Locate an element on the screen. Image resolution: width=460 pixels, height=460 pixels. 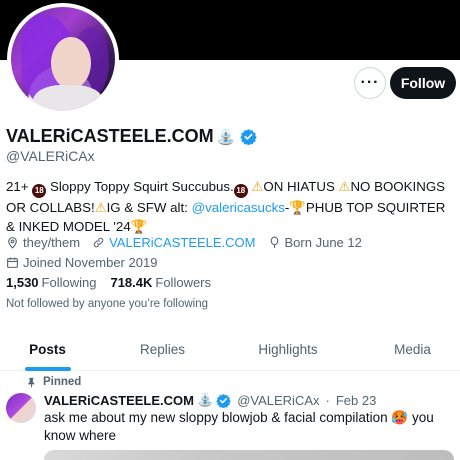
warning-icon-2: ⚠ is located at coordinates (344, 186).